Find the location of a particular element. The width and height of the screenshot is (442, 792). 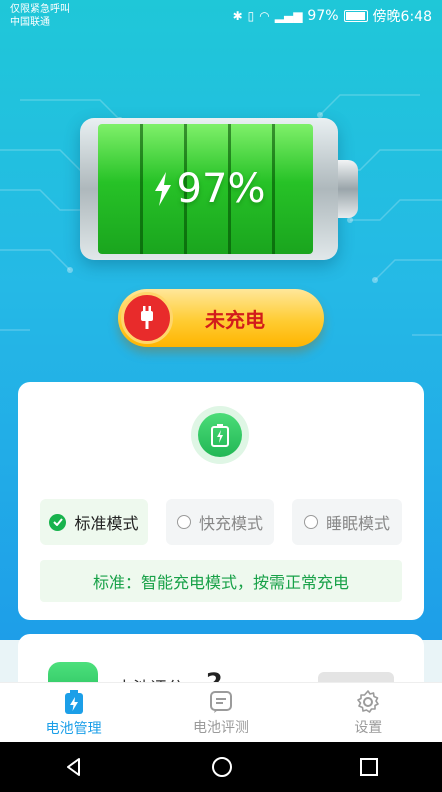

battery-level-text: 97% is located at coordinates (221, 189).